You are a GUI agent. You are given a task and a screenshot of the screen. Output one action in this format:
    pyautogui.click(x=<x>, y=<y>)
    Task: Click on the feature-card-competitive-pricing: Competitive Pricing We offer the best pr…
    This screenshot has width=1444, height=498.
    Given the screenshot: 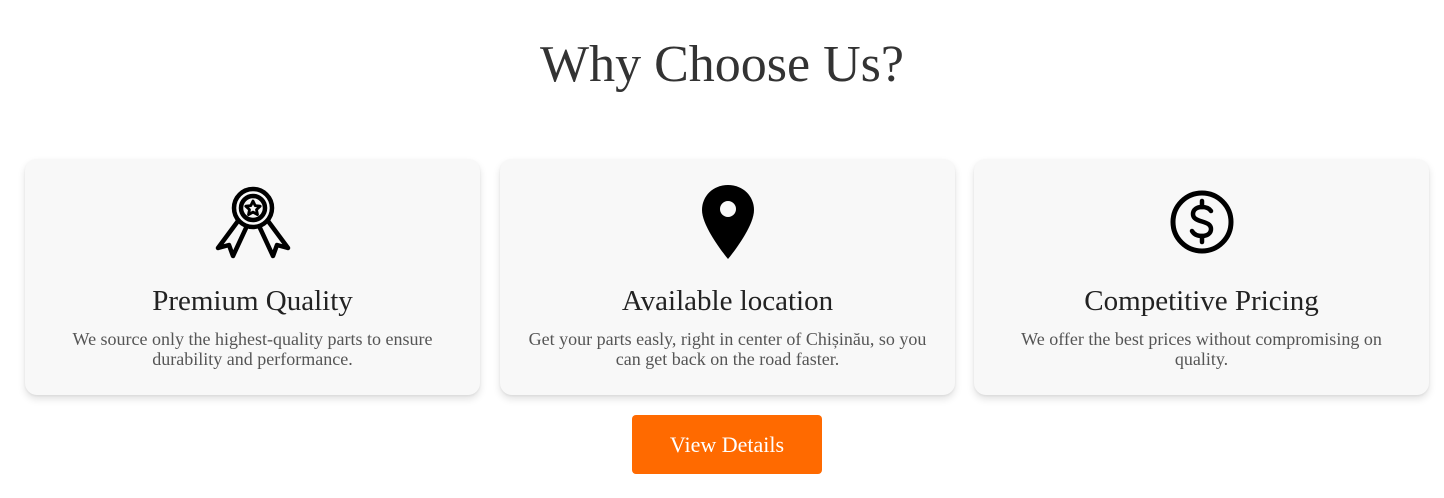 What is the action you would take?
    pyautogui.click(x=1201, y=277)
    